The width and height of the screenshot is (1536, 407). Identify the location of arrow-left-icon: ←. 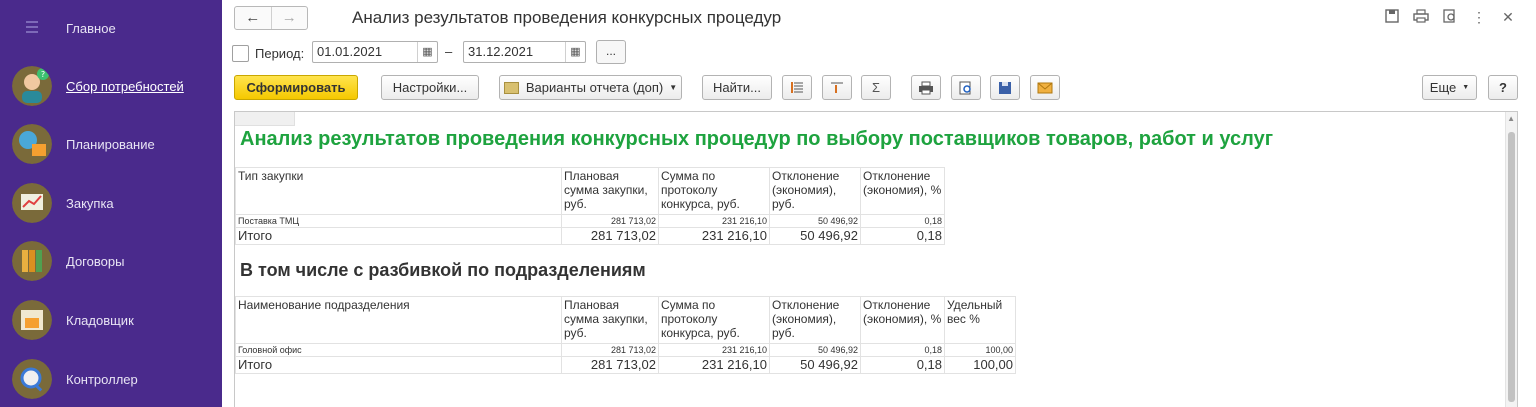
(253, 18).